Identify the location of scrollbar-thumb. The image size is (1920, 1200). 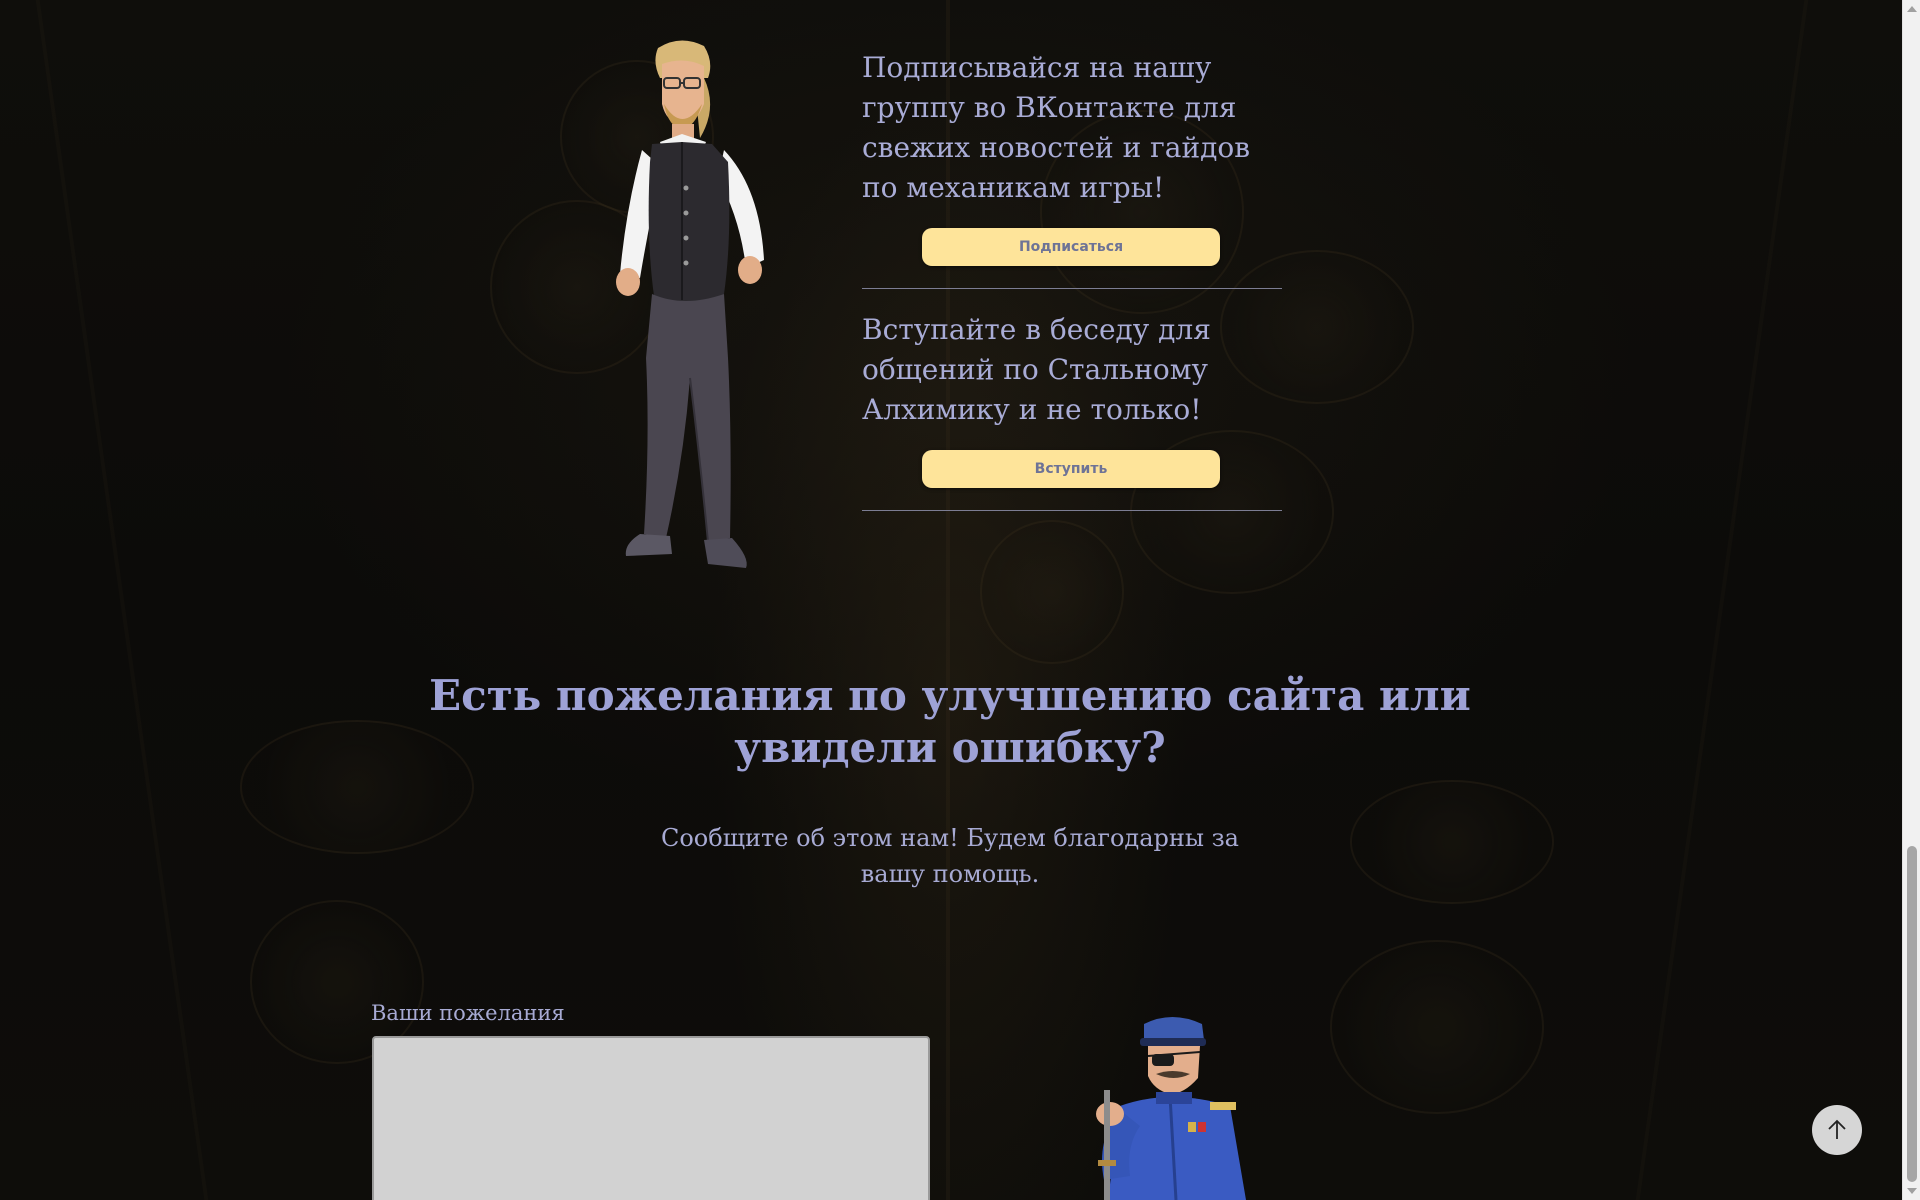
(1912, 1014).